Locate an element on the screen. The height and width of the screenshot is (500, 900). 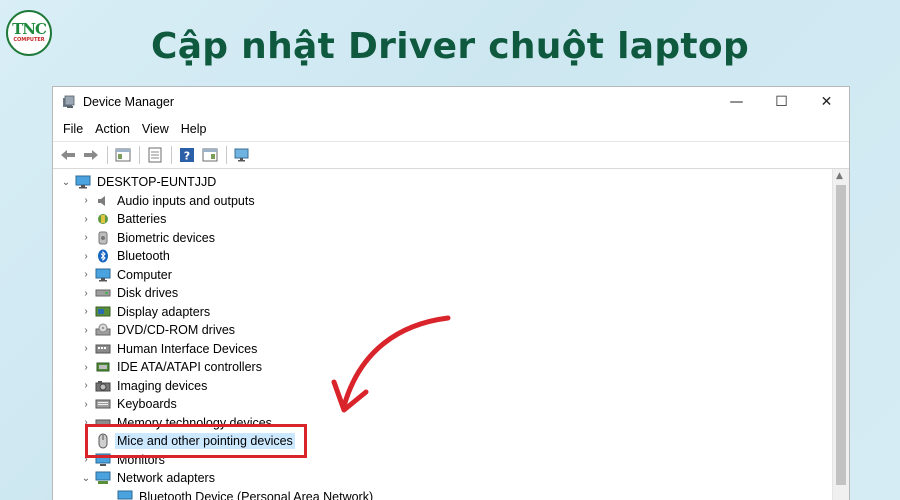
window-title: Device Manager is located at coordinates (129, 102).